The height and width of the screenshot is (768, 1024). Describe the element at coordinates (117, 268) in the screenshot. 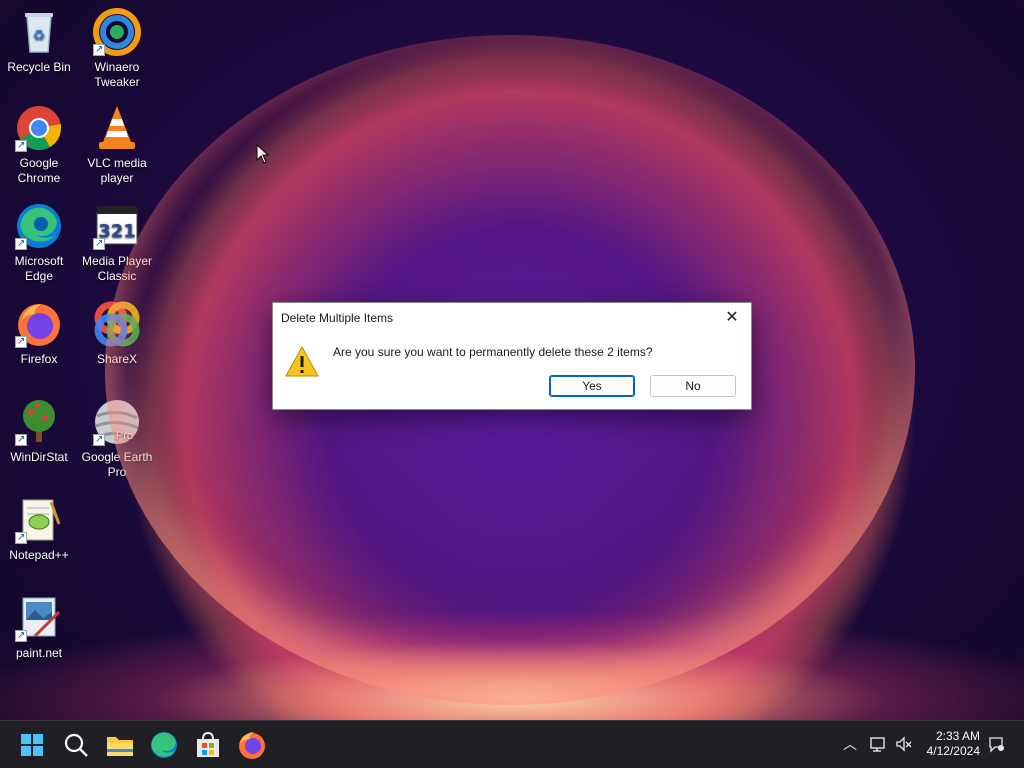

I see `desktop-icon-label: Media Player Classic` at that location.